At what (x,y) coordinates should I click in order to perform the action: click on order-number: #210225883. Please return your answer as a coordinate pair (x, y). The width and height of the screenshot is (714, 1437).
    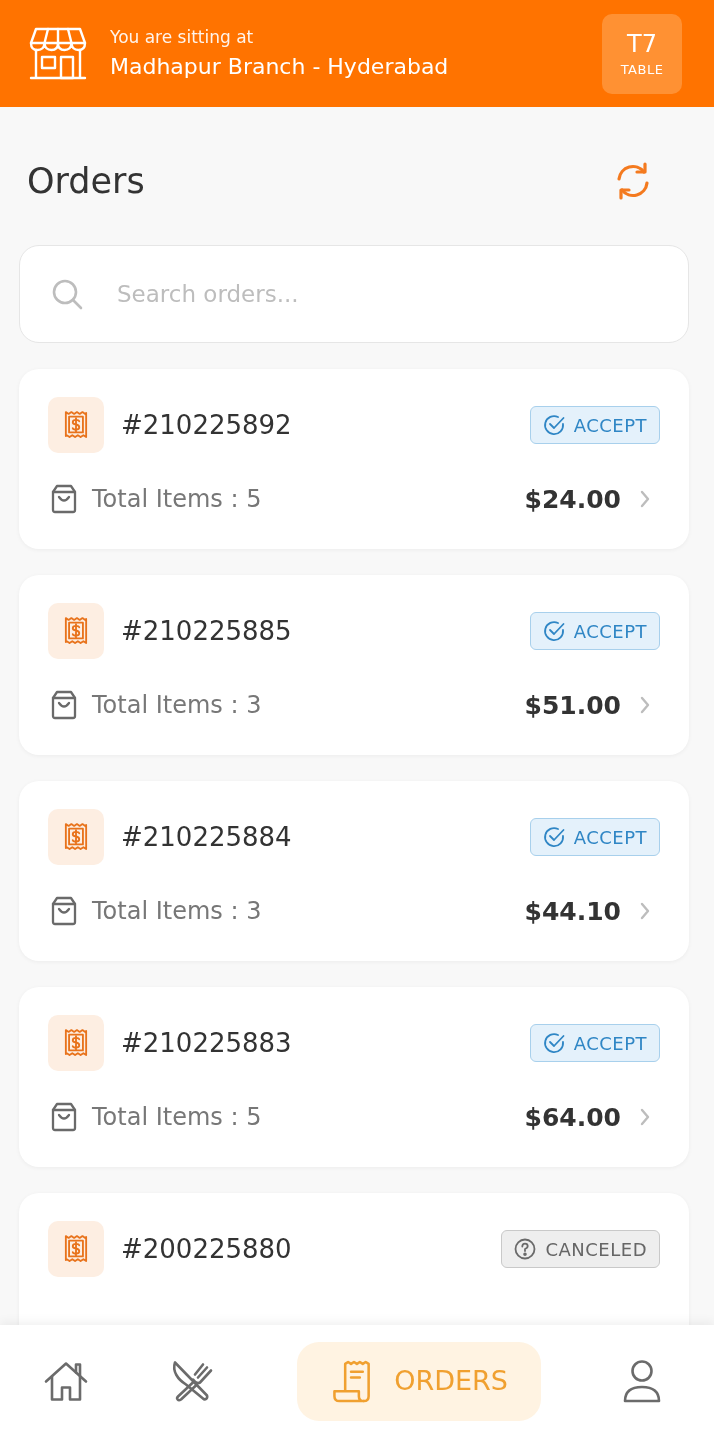
    Looking at the image, I should click on (206, 1043).